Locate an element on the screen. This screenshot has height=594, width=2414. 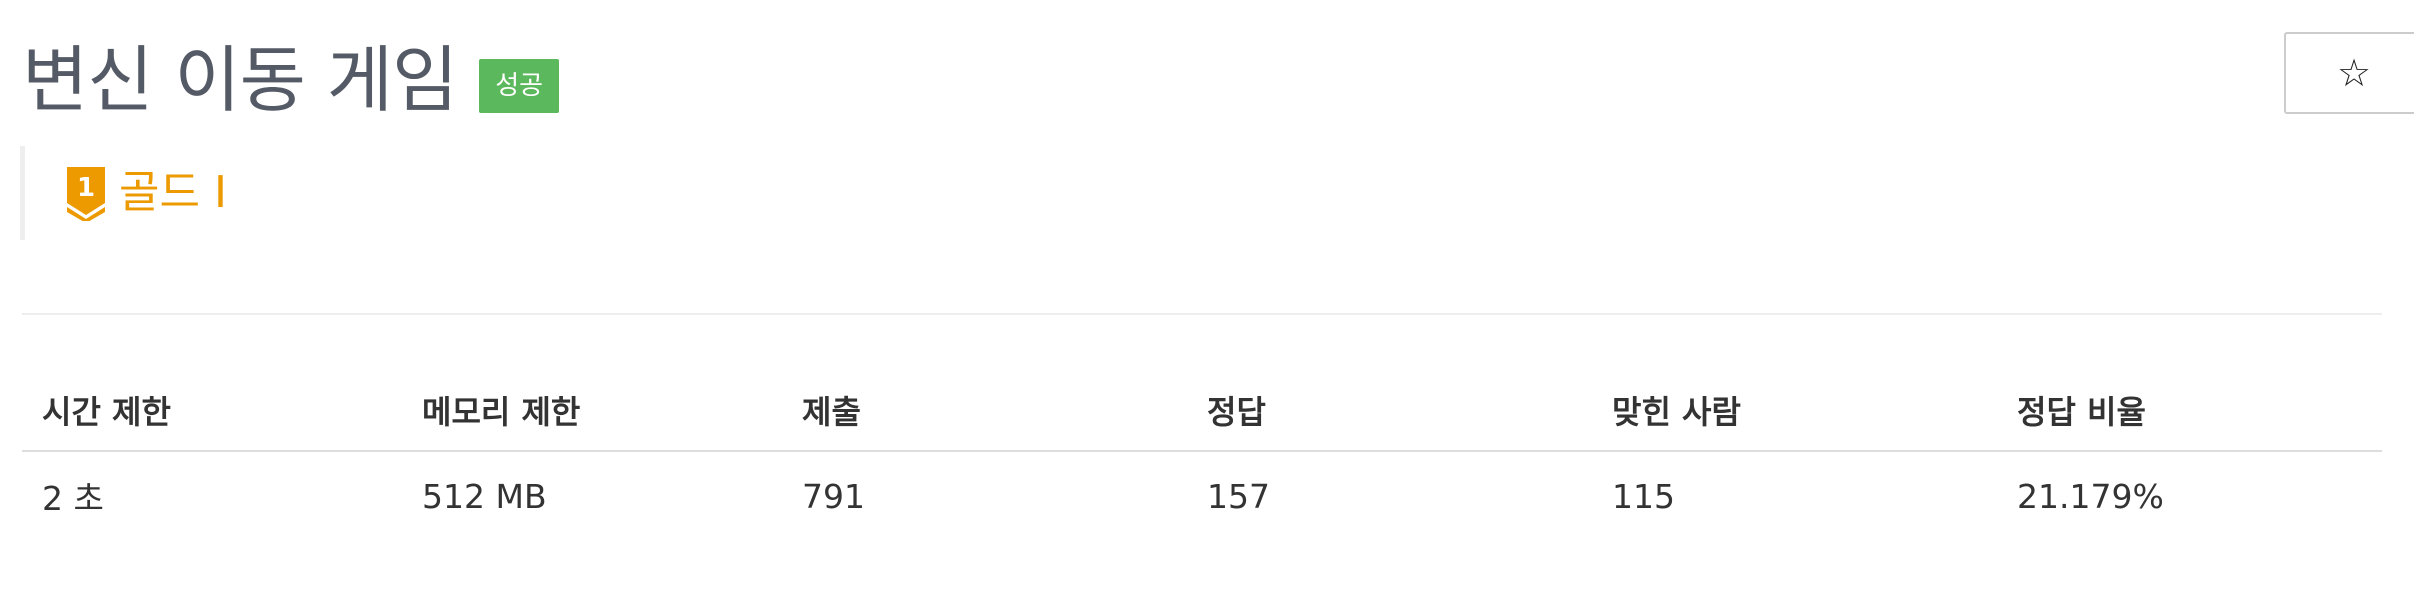
header-accept-ratio: 정답 비율 is located at coordinates (2189, 411).